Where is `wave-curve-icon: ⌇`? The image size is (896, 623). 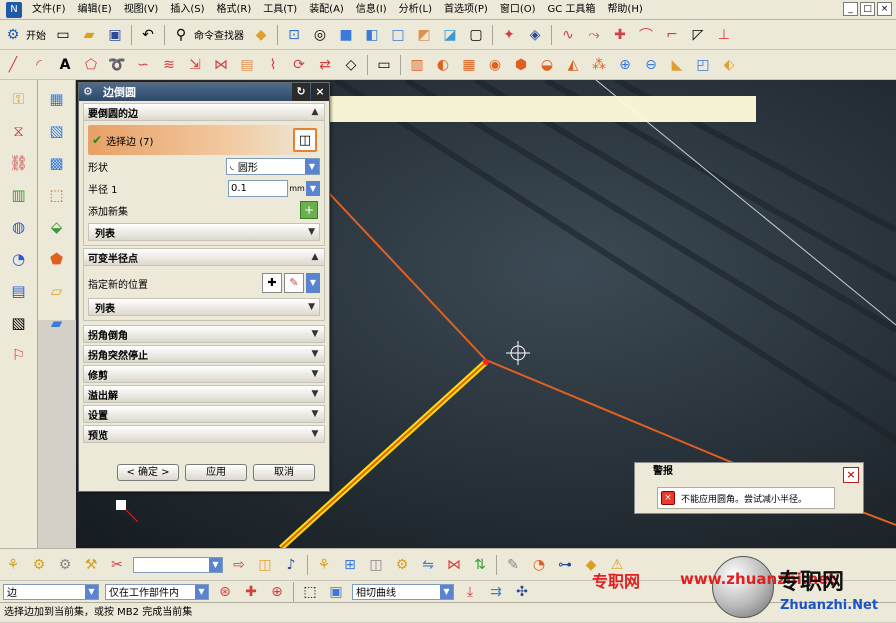
wave-curve-icon: ⌇ is located at coordinates (273, 65).